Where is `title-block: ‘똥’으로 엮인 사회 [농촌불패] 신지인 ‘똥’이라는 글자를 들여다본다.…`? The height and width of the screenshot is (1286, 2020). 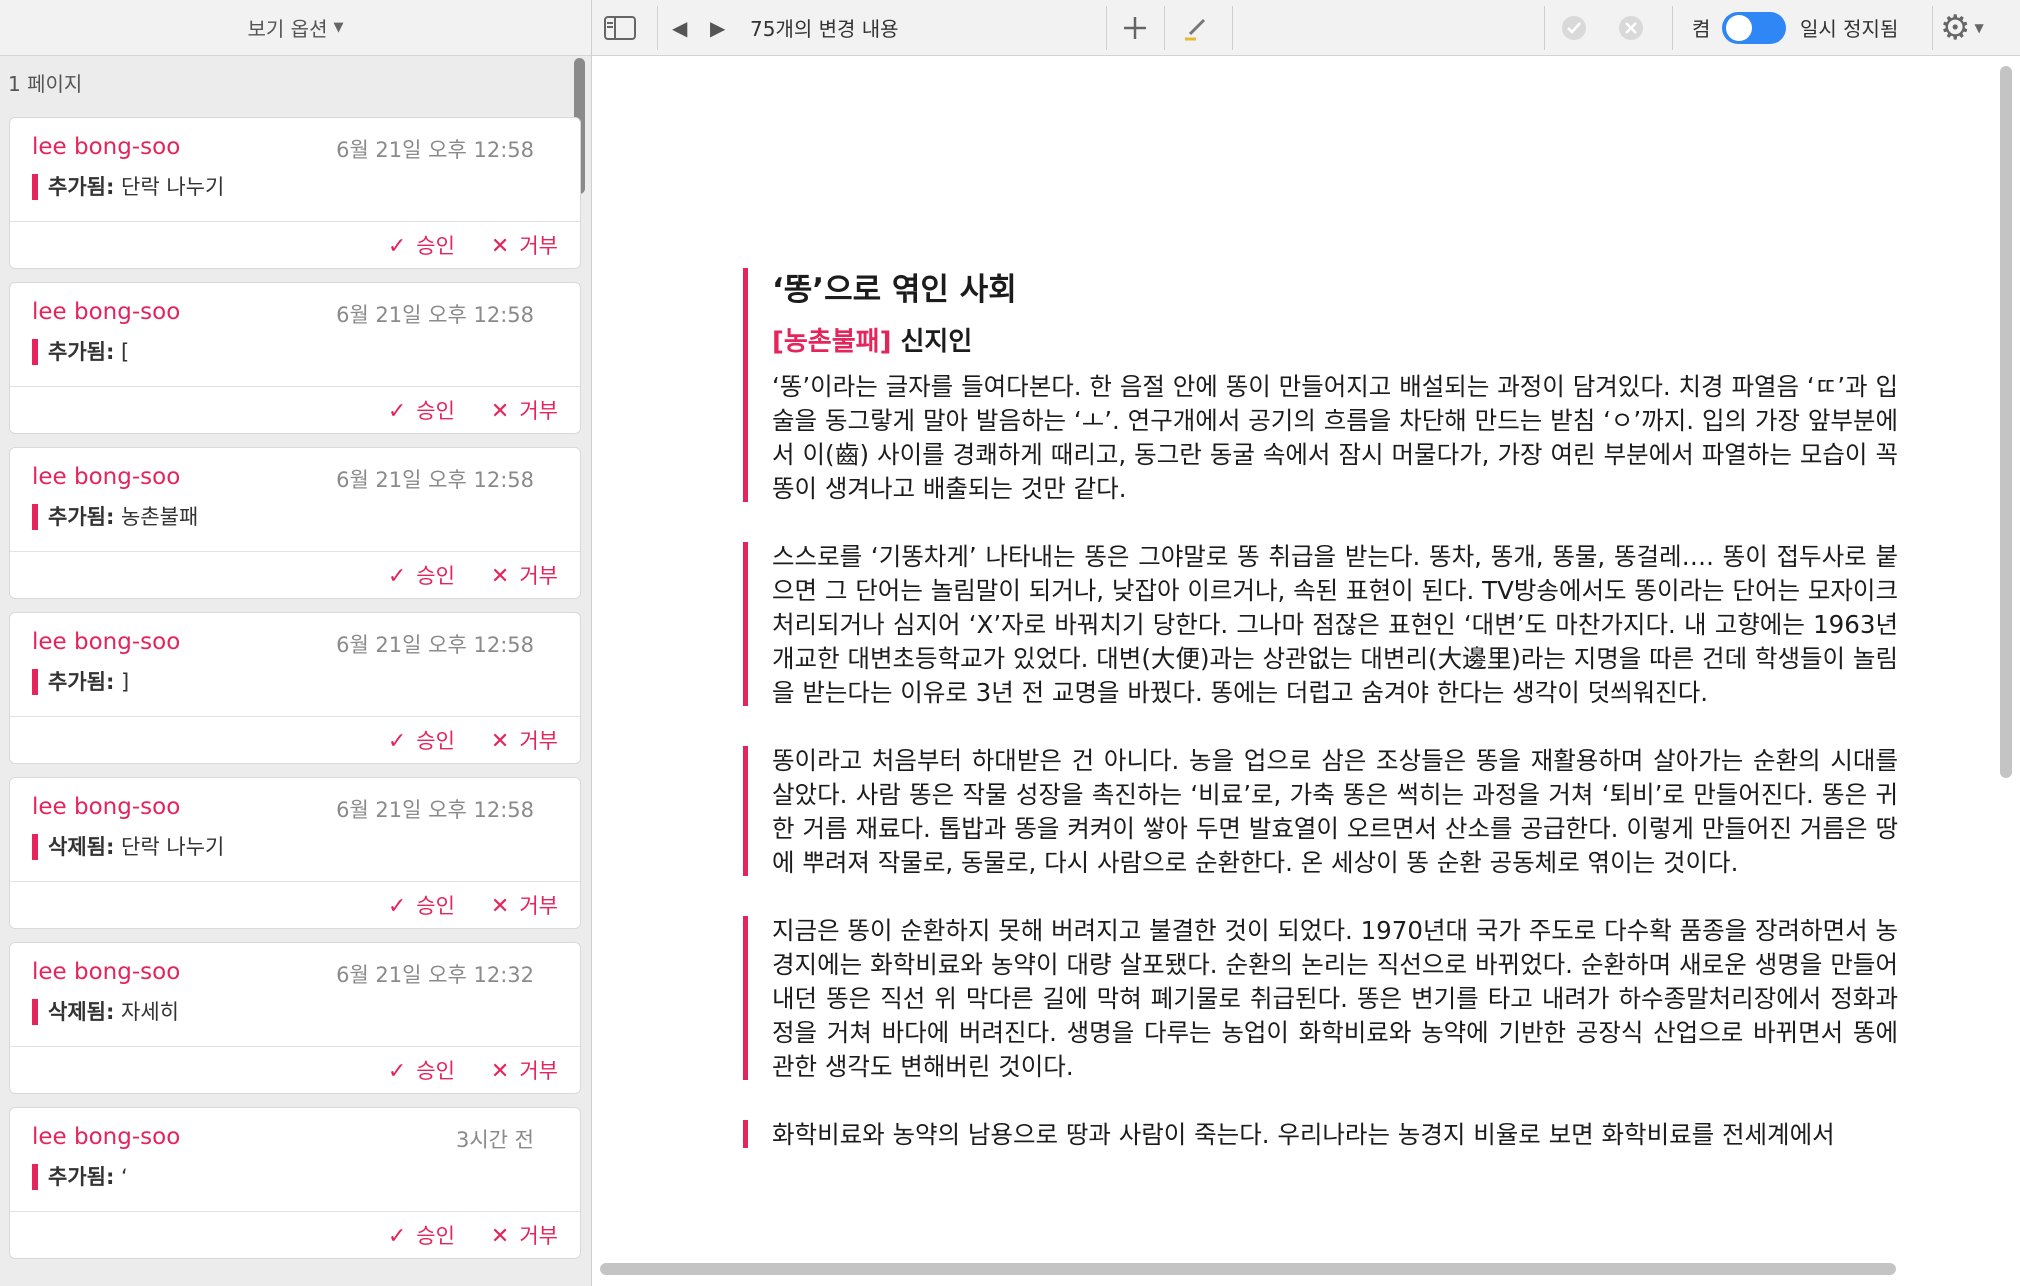 title-block: ‘똥’으로 엮인 사회 [농촌불패] 신지인 ‘똥’이라는 글자를 들여다본다.… is located at coordinates (1320, 386).